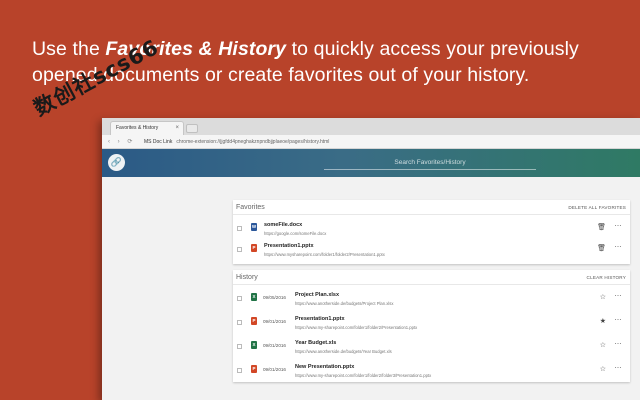 This screenshot has height=400, width=640. What do you see at coordinates (116, 162) in the screenshot?
I see `link-icon: 🔗` at bounding box center [116, 162].